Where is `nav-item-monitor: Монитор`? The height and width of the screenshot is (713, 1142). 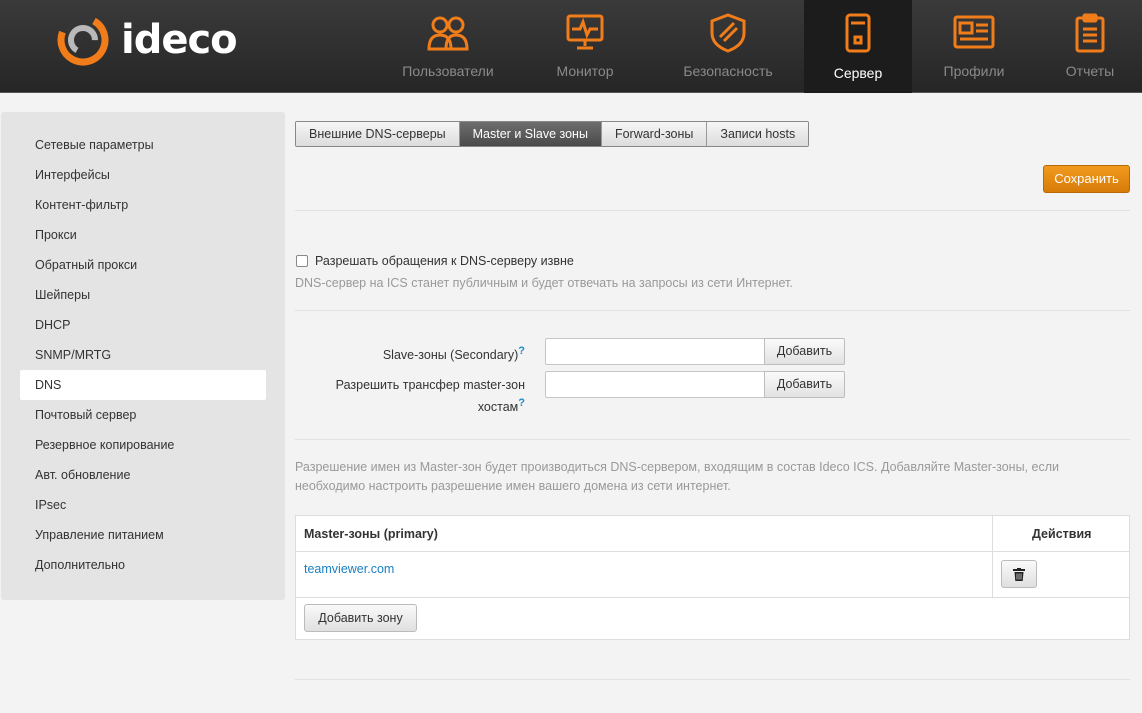
nav-item-monitor: Монитор is located at coordinates (585, 46).